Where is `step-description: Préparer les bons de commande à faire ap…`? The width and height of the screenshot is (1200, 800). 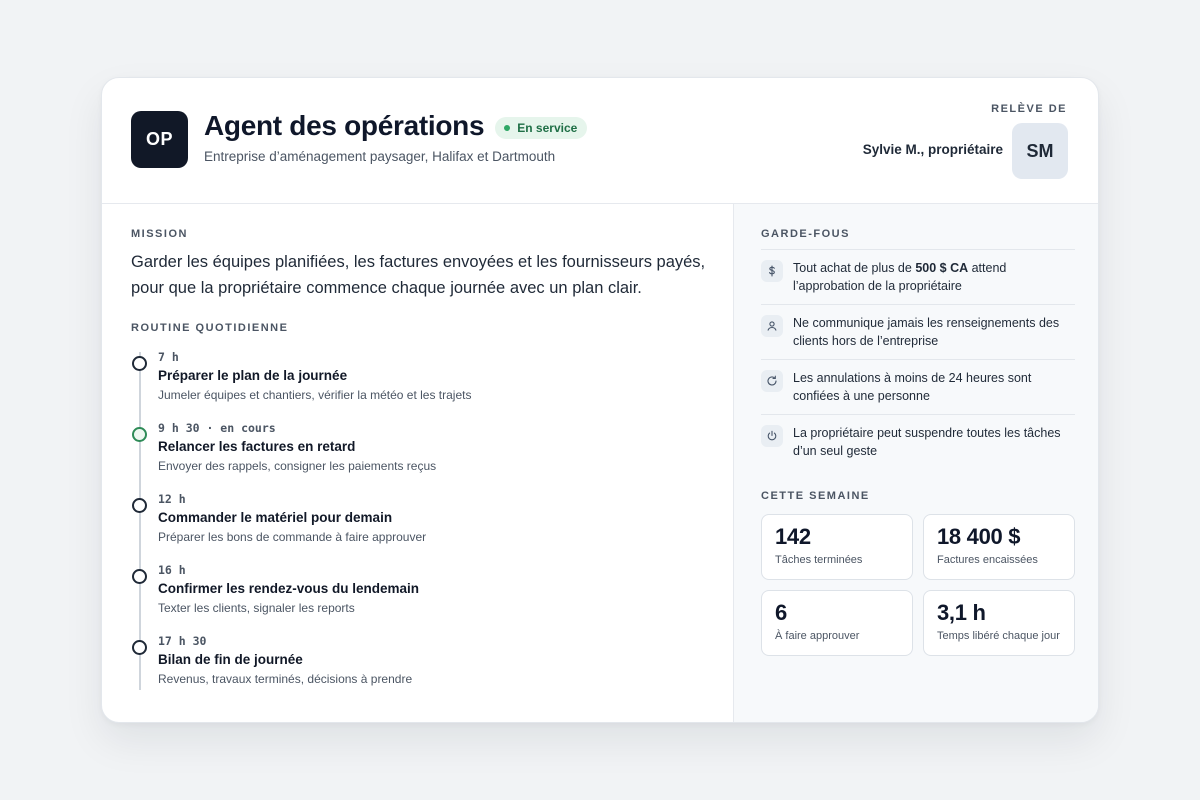 step-description: Préparer les bons de commande à faire ap… is located at coordinates (292, 537).